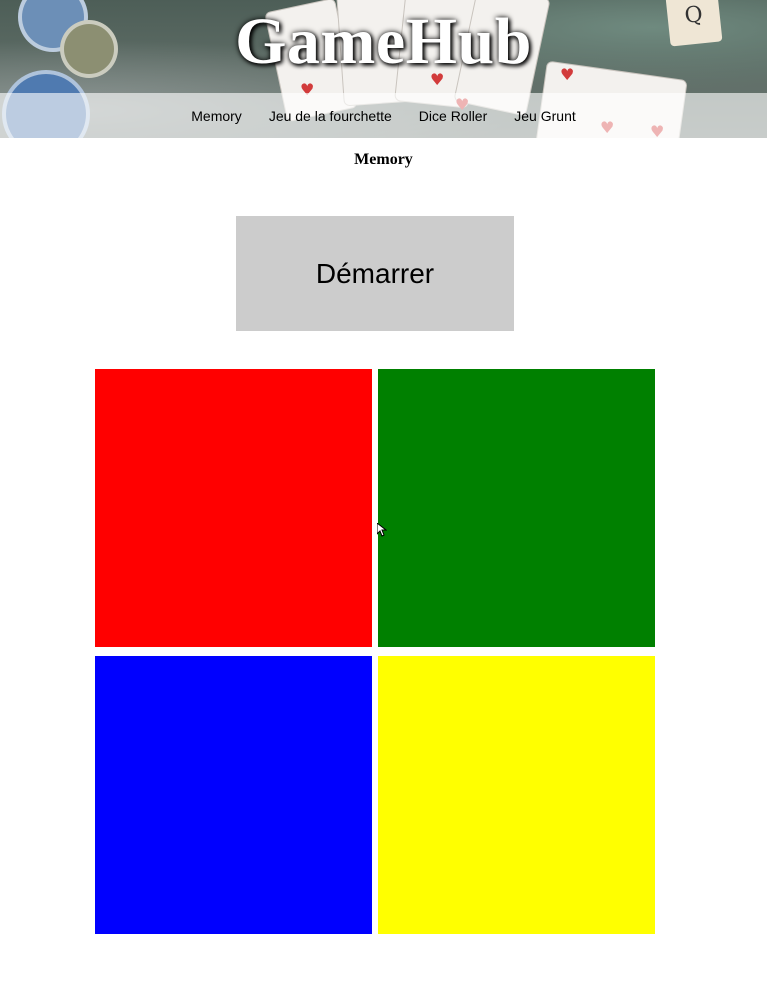 This screenshot has width=767, height=999. Describe the element at coordinates (233, 795) in the screenshot. I see `color-tile-blue` at that location.